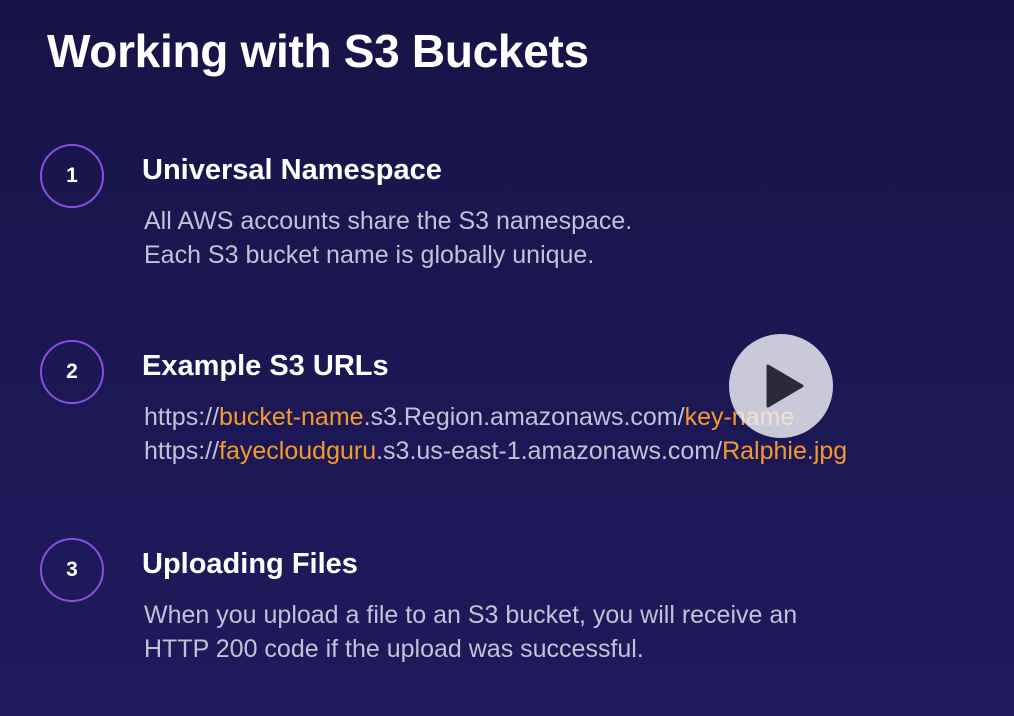  Describe the element at coordinates (524, 417) in the screenshot. I see `url-host: .s3.Region.amazonaws.com/` at that location.